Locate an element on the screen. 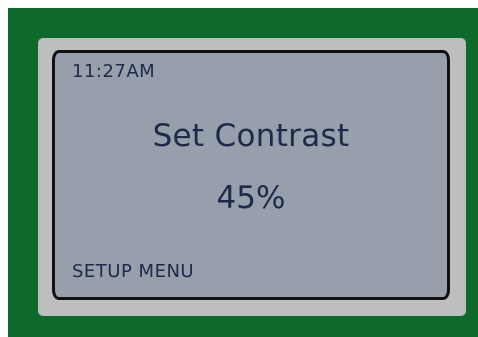  clock-readout: 11:27AM is located at coordinates (114, 71).